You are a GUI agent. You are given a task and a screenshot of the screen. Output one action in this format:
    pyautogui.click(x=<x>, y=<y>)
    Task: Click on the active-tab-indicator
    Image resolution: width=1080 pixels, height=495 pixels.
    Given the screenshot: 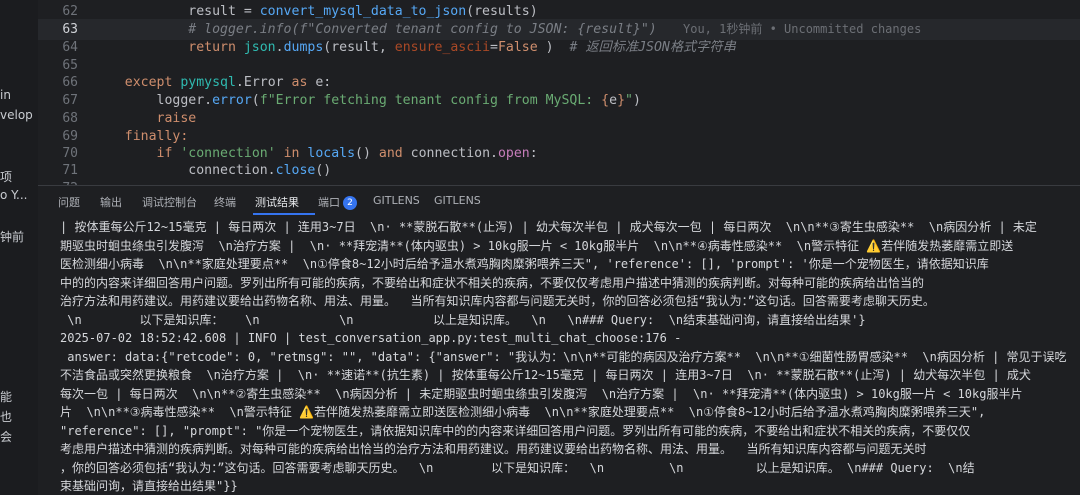 What is the action you would take?
    pyautogui.click(x=284, y=214)
    